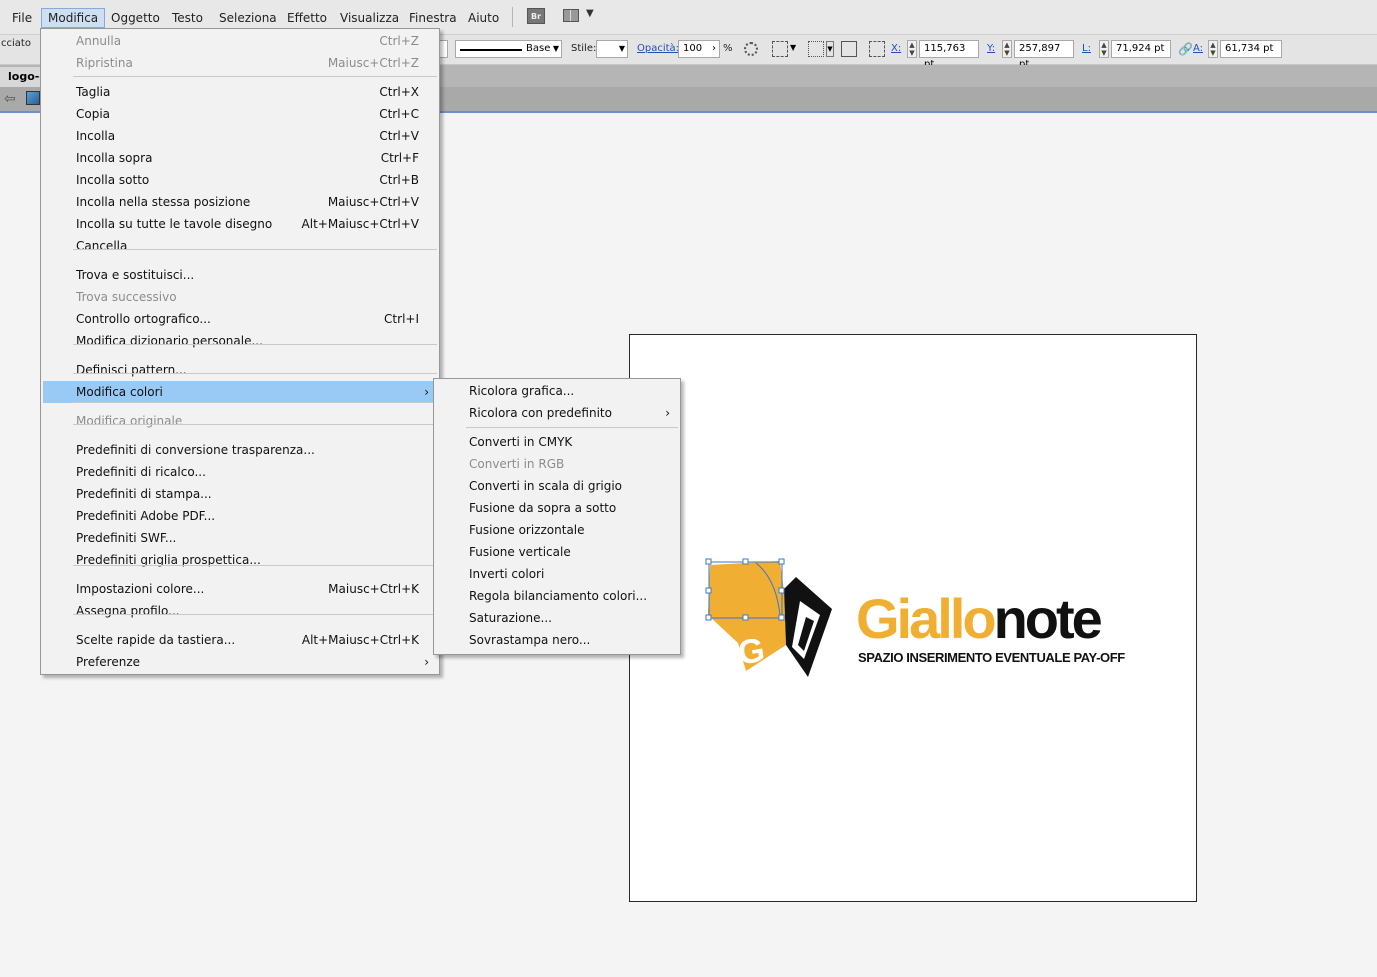 The width and height of the screenshot is (1377, 977). Describe the element at coordinates (483, 18) in the screenshot. I see `menu-aiuto: Aiuto` at that location.